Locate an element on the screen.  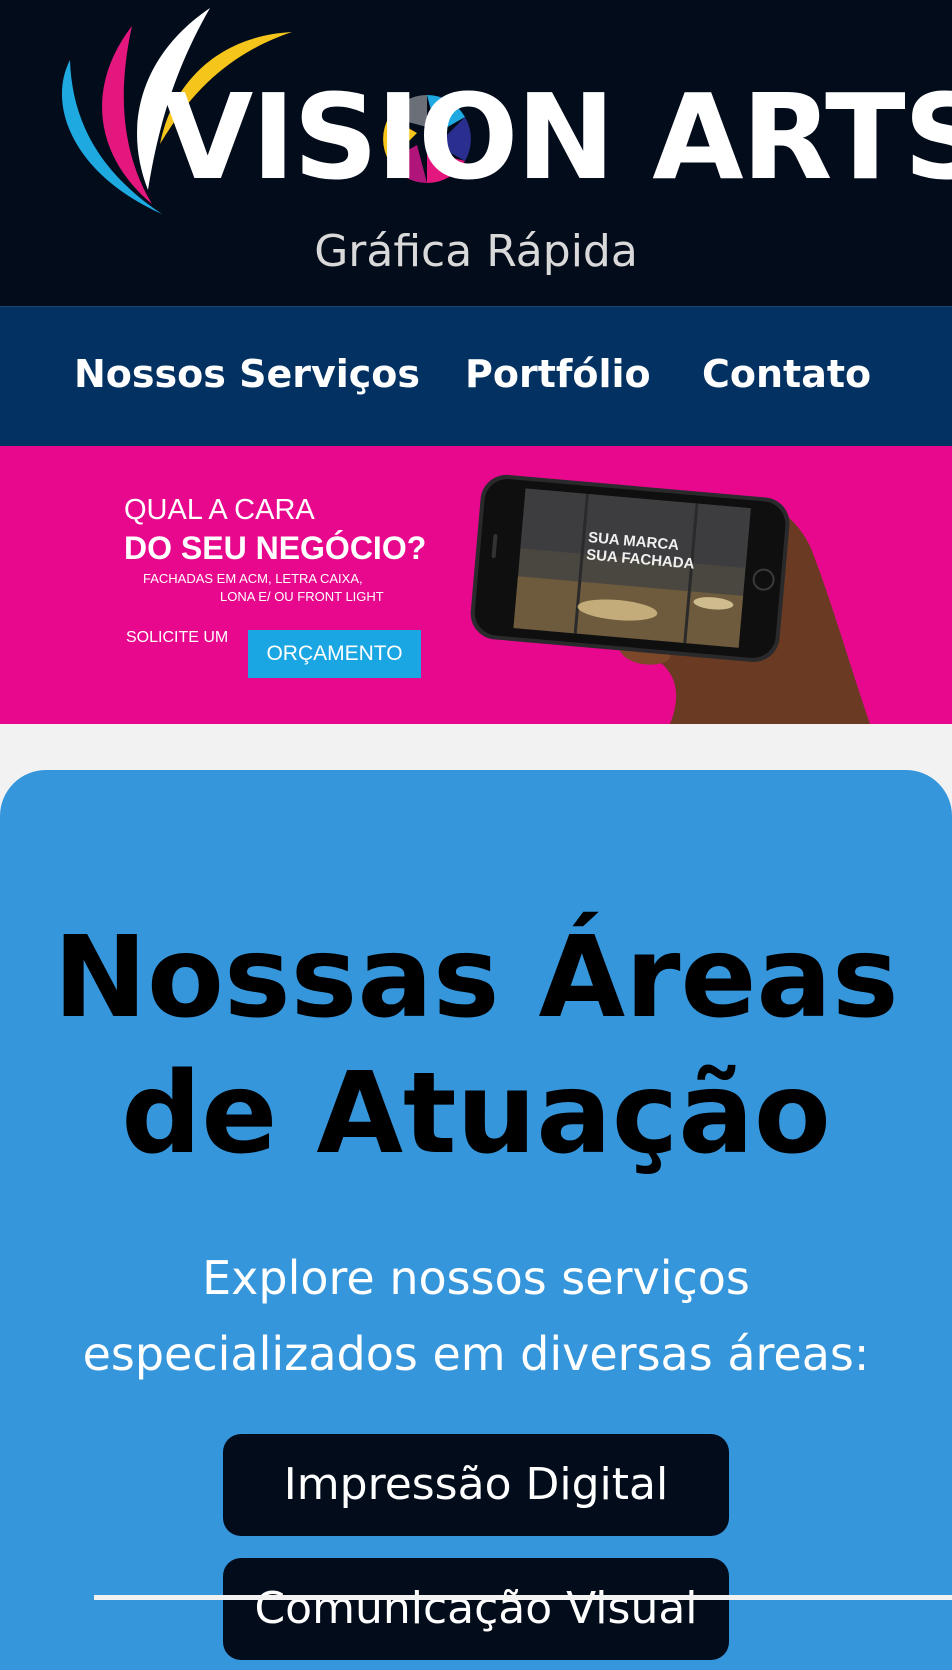
services-title-line-1: Nossas Áreas is located at coordinates (476, 978).